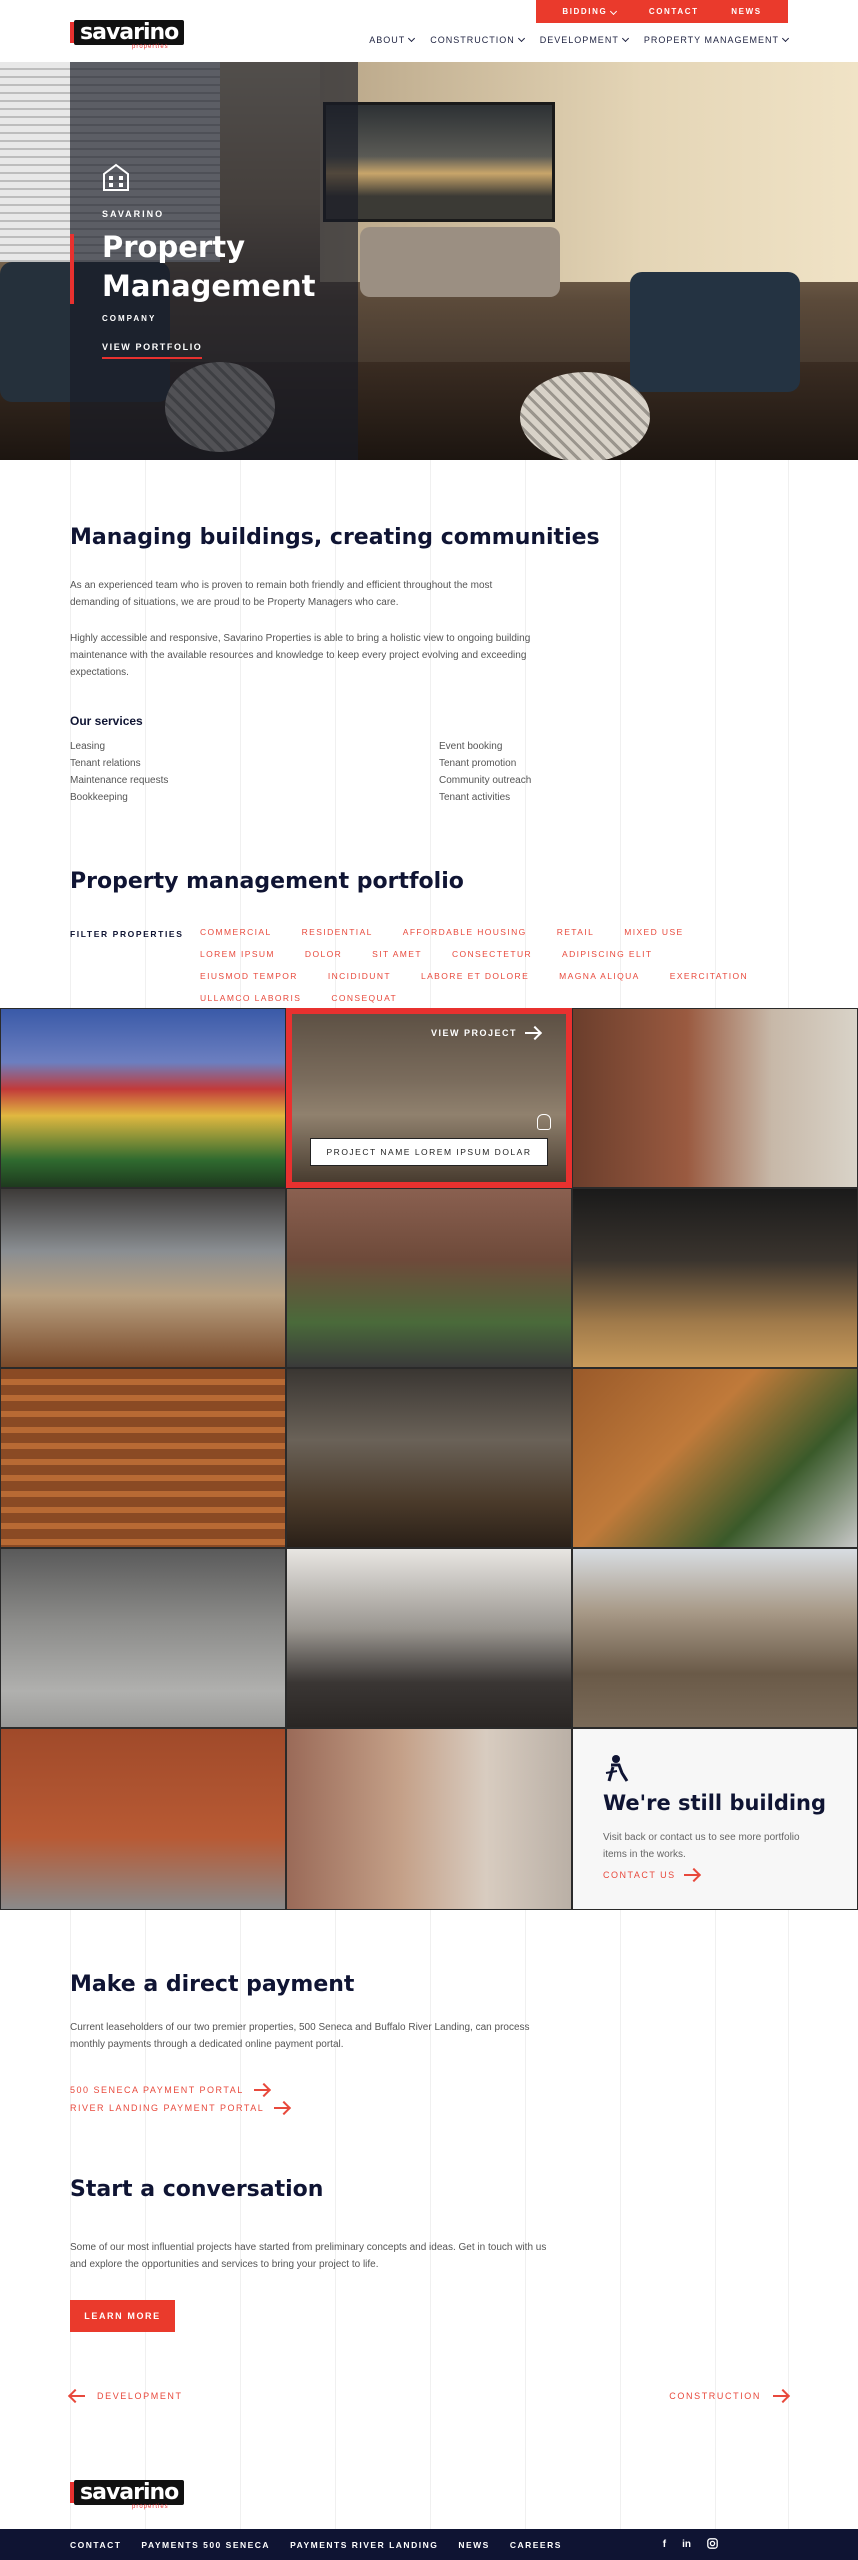 This screenshot has height=2560, width=858. What do you see at coordinates (237, 954) in the screenshot?
I see `filter-lorem-ipsum: LOREM IPSUM` at bounding box center [237, 954].